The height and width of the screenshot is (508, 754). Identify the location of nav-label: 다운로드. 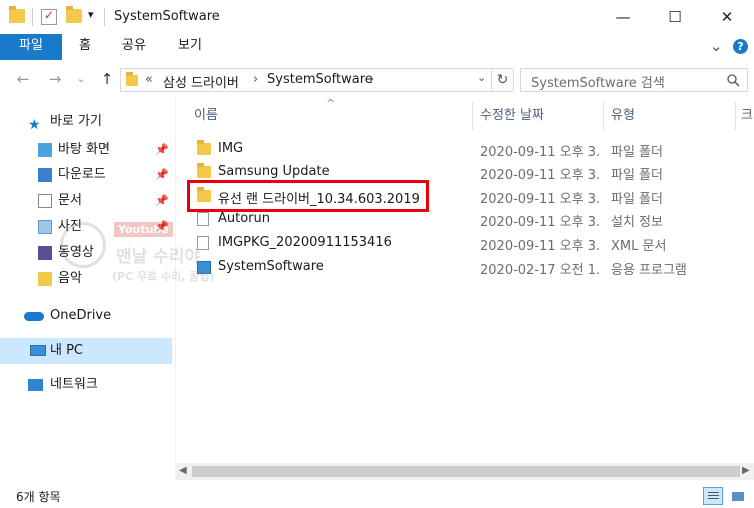
(82, 174).